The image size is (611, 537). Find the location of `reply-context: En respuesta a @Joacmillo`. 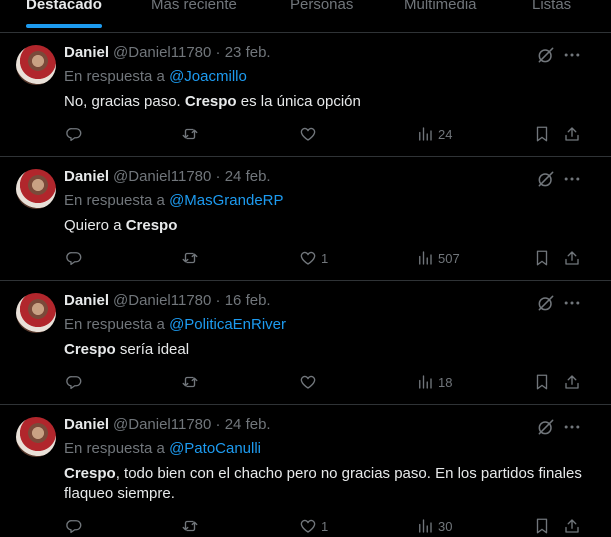

reply-context: En respuesta a @Joacmillo is located at coordinates (155, 76).